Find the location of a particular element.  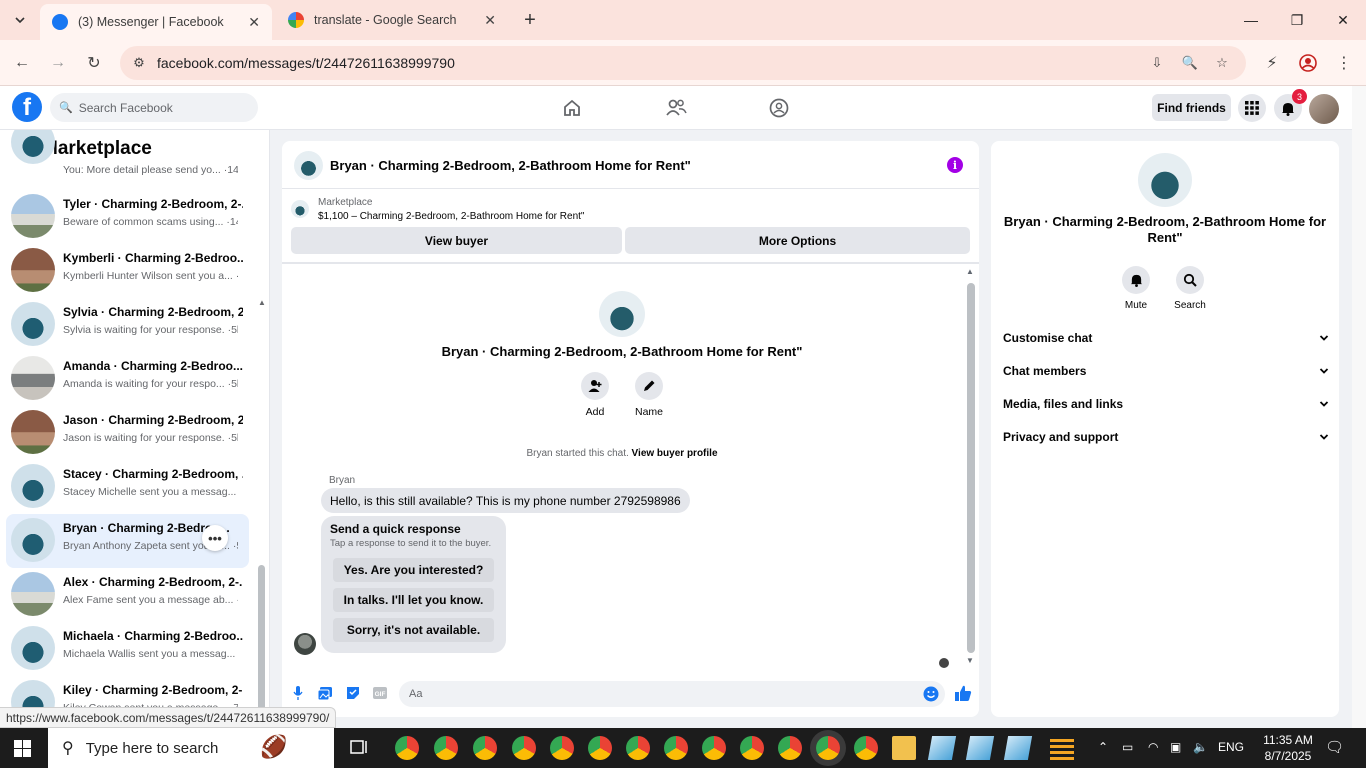

task-view-icon is located at coordinates (360, 748).